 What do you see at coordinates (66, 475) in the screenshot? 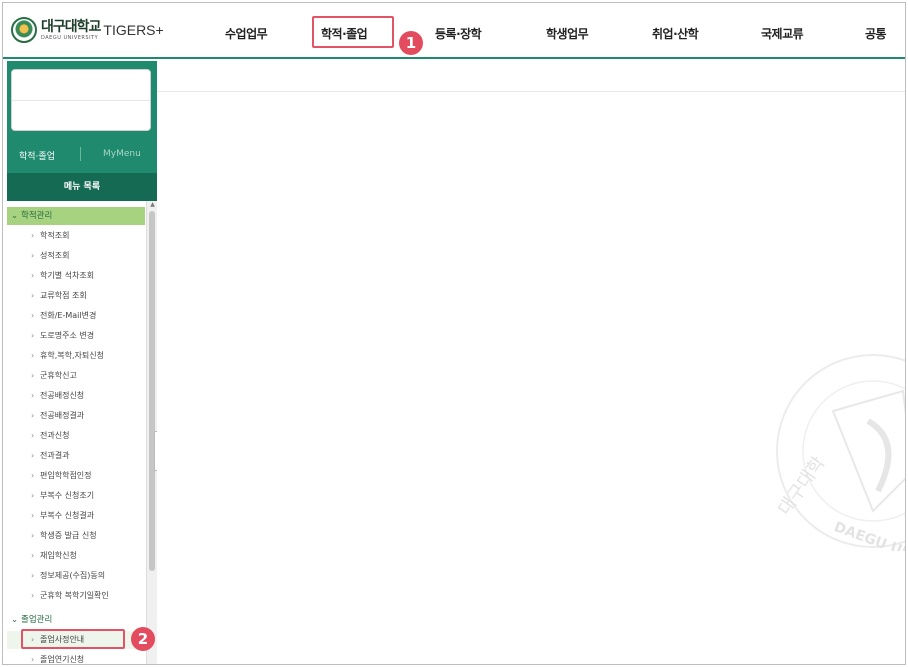
I see `menu-item-label: 편입학학점인정` at bounding box center [66, 475].